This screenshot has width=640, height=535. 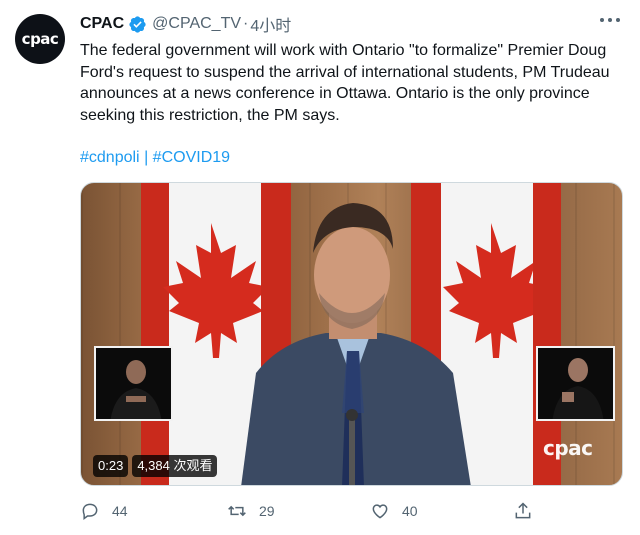 I want to click on like-icon, so click(x=380, y=511).